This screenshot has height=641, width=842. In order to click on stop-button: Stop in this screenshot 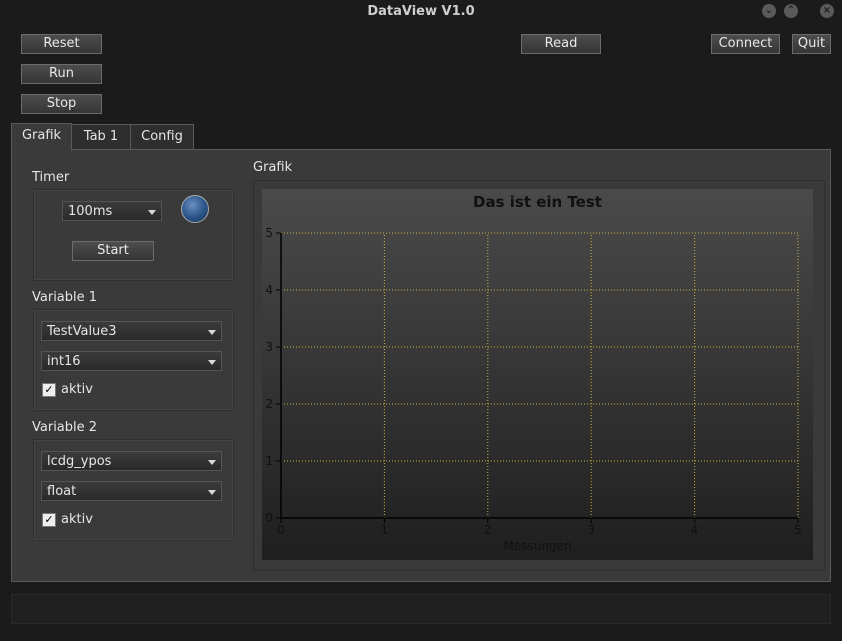, I will do `click(61, 104)`.